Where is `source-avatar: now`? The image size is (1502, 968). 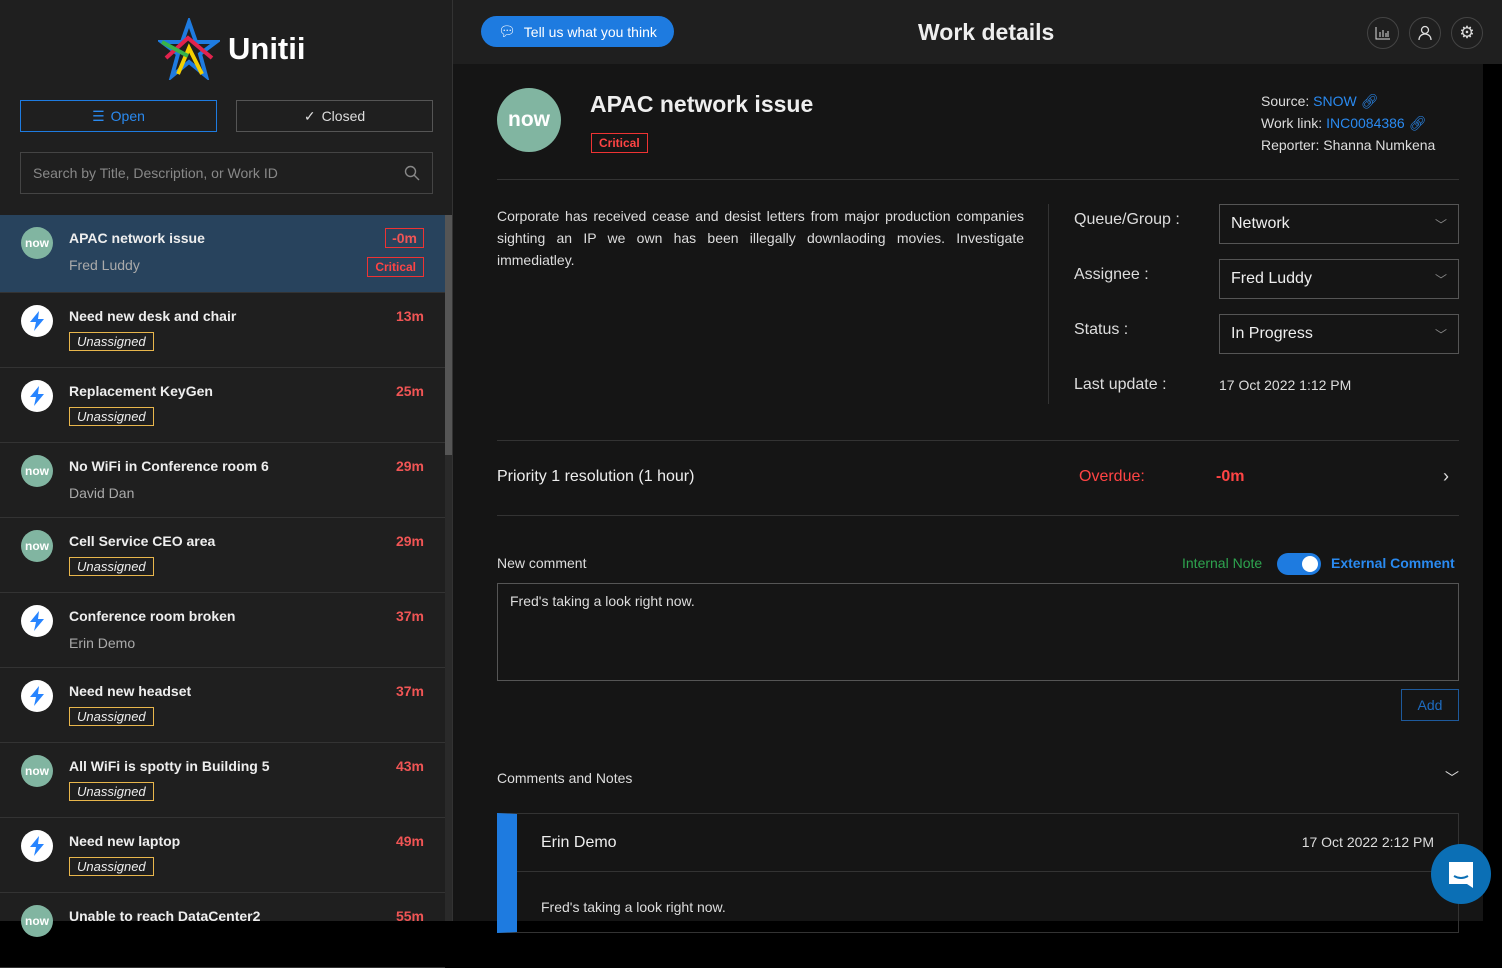
source-avatar: now is located at coordinates (529, 120).